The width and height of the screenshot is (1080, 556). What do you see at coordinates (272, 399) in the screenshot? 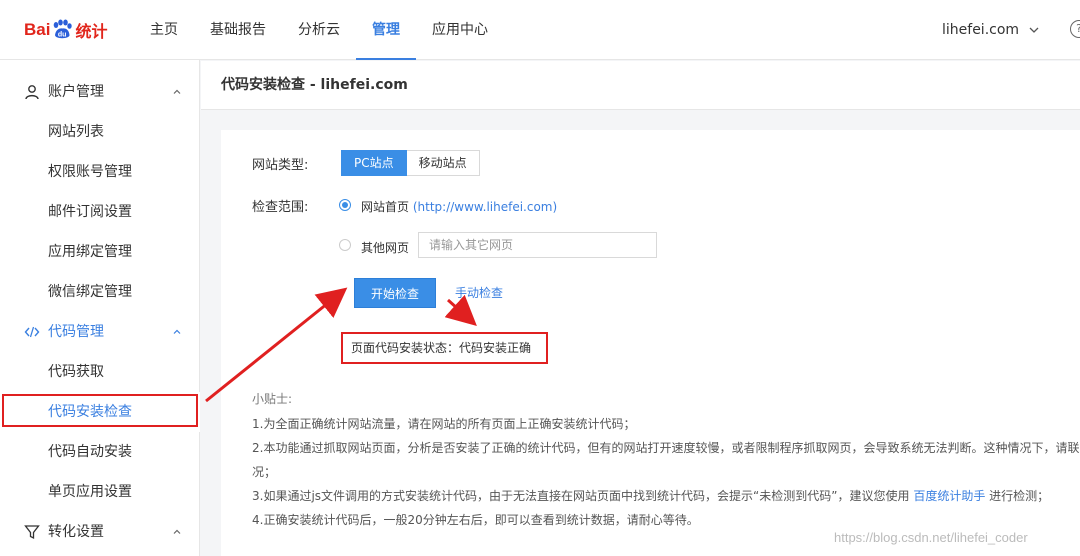
I see `tips-heading: 小贴士:` at bounding box center [272, 399].